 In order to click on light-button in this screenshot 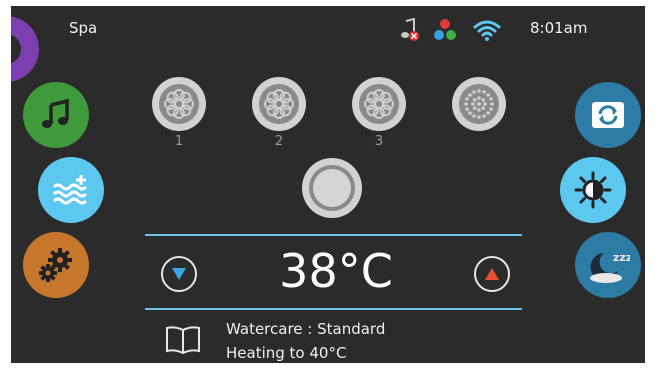, I will do `click(593, 190)`.